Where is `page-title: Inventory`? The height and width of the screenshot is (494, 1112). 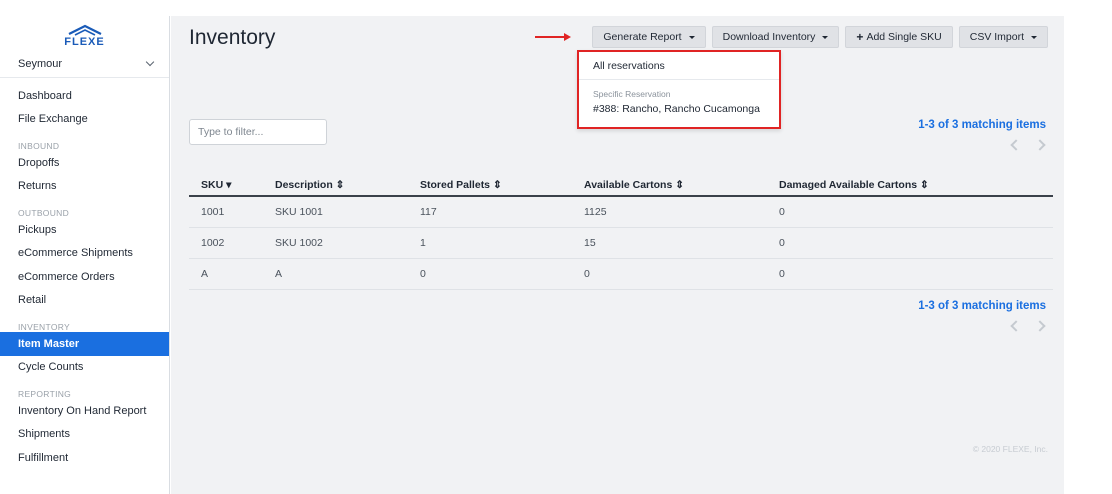
page-title: Inventory is located at coordinates (232, 37).